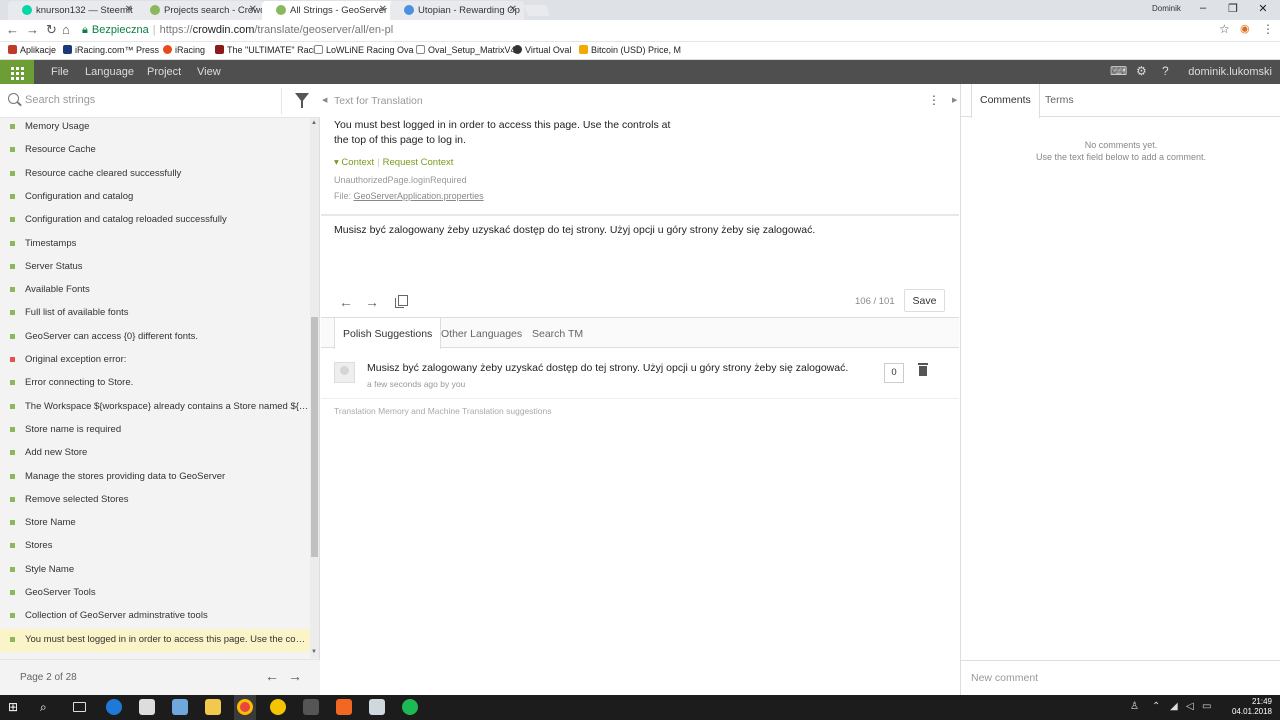 Image resolution: width=1280 pixels, height=720 pixels. I want to click on user-menu: dominik.lukomski, so click(1230, 72).